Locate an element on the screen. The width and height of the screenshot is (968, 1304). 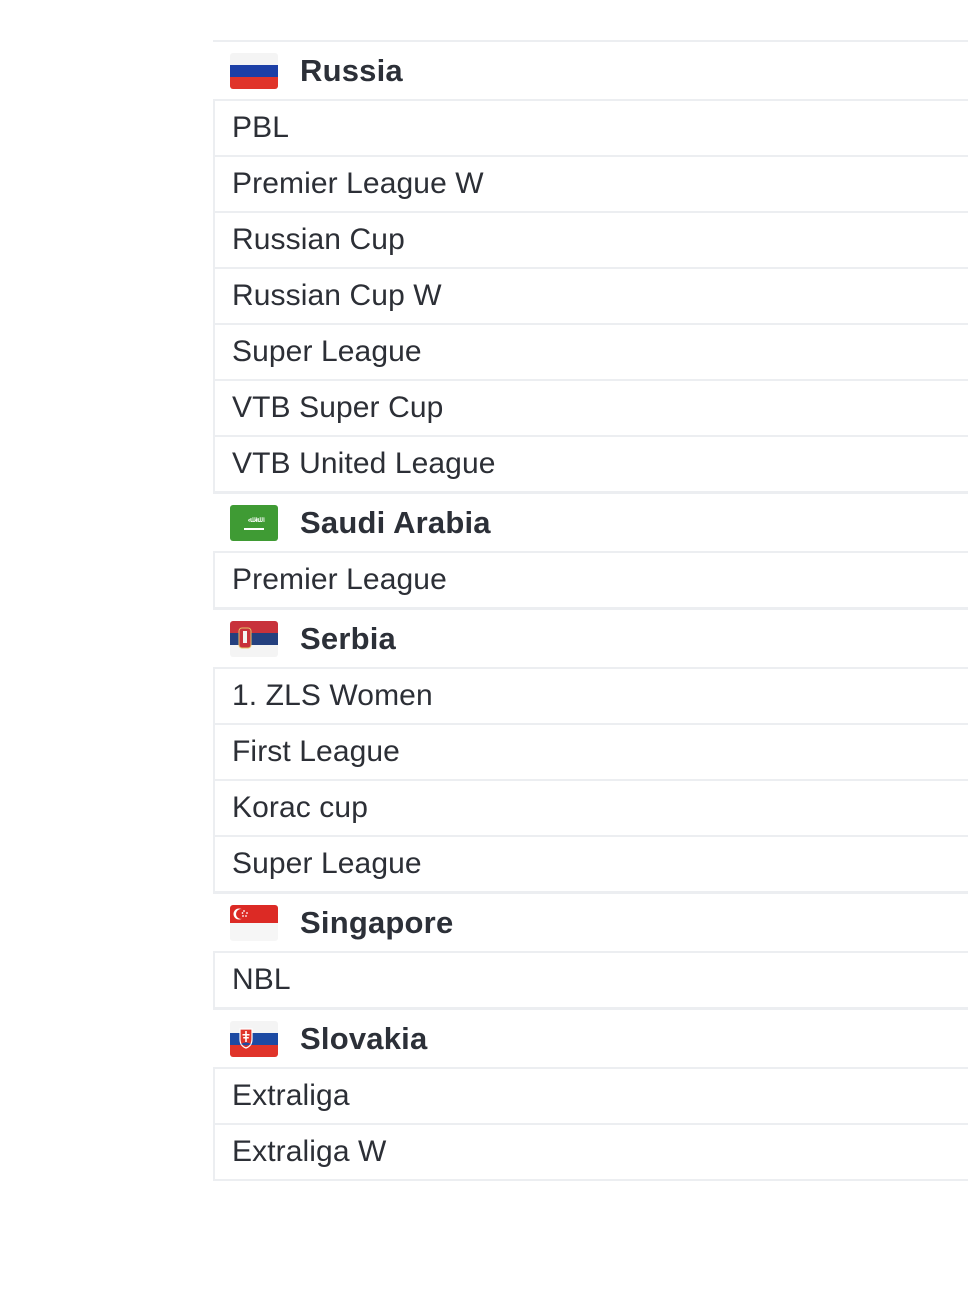
league-item: Extraliga is located at coordinates (590, 1097).